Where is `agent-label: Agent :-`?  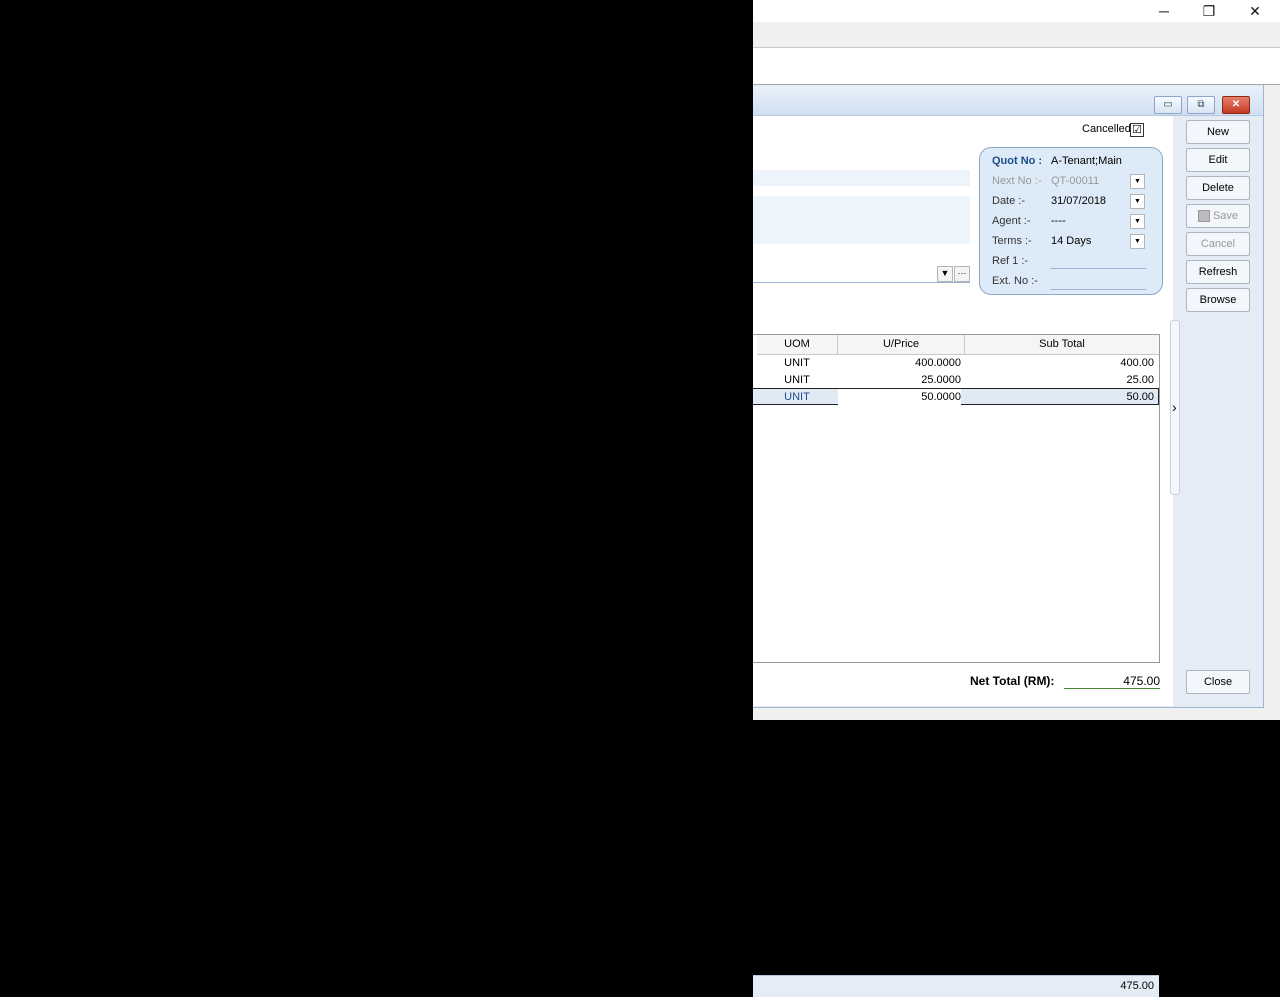
agent-label: Agent :- is located at coordinates (1011, 221).